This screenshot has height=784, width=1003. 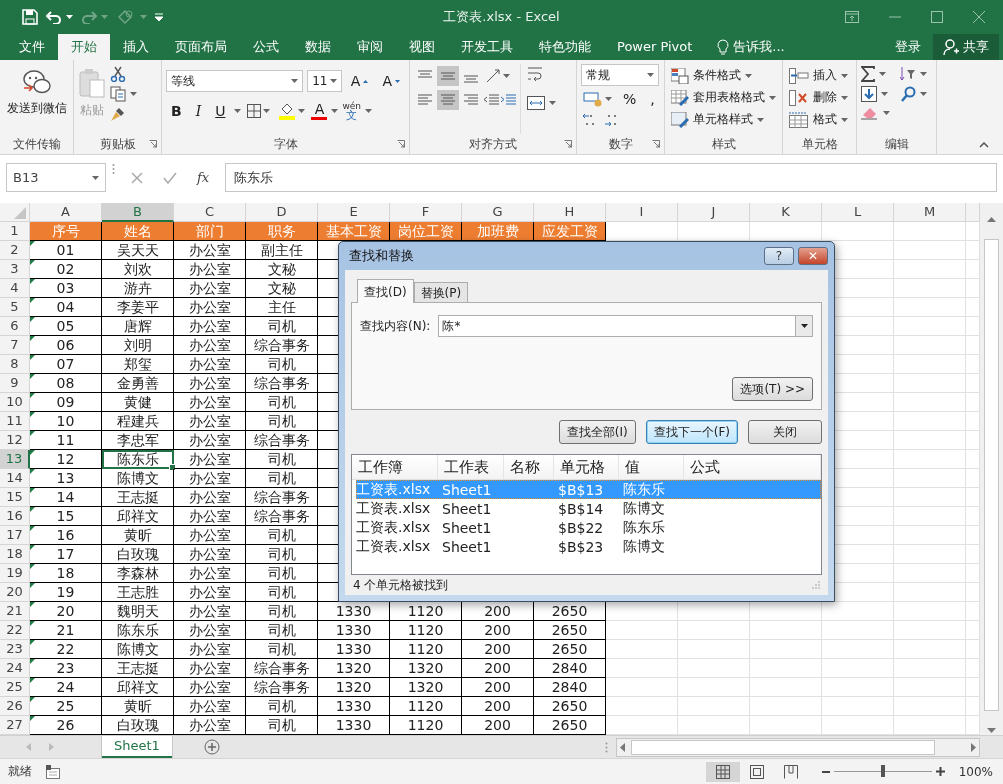 What do you see at coordinates (15, 383) in the screenshot?
I see `row-header: 9` at bounding box center [15, 383].